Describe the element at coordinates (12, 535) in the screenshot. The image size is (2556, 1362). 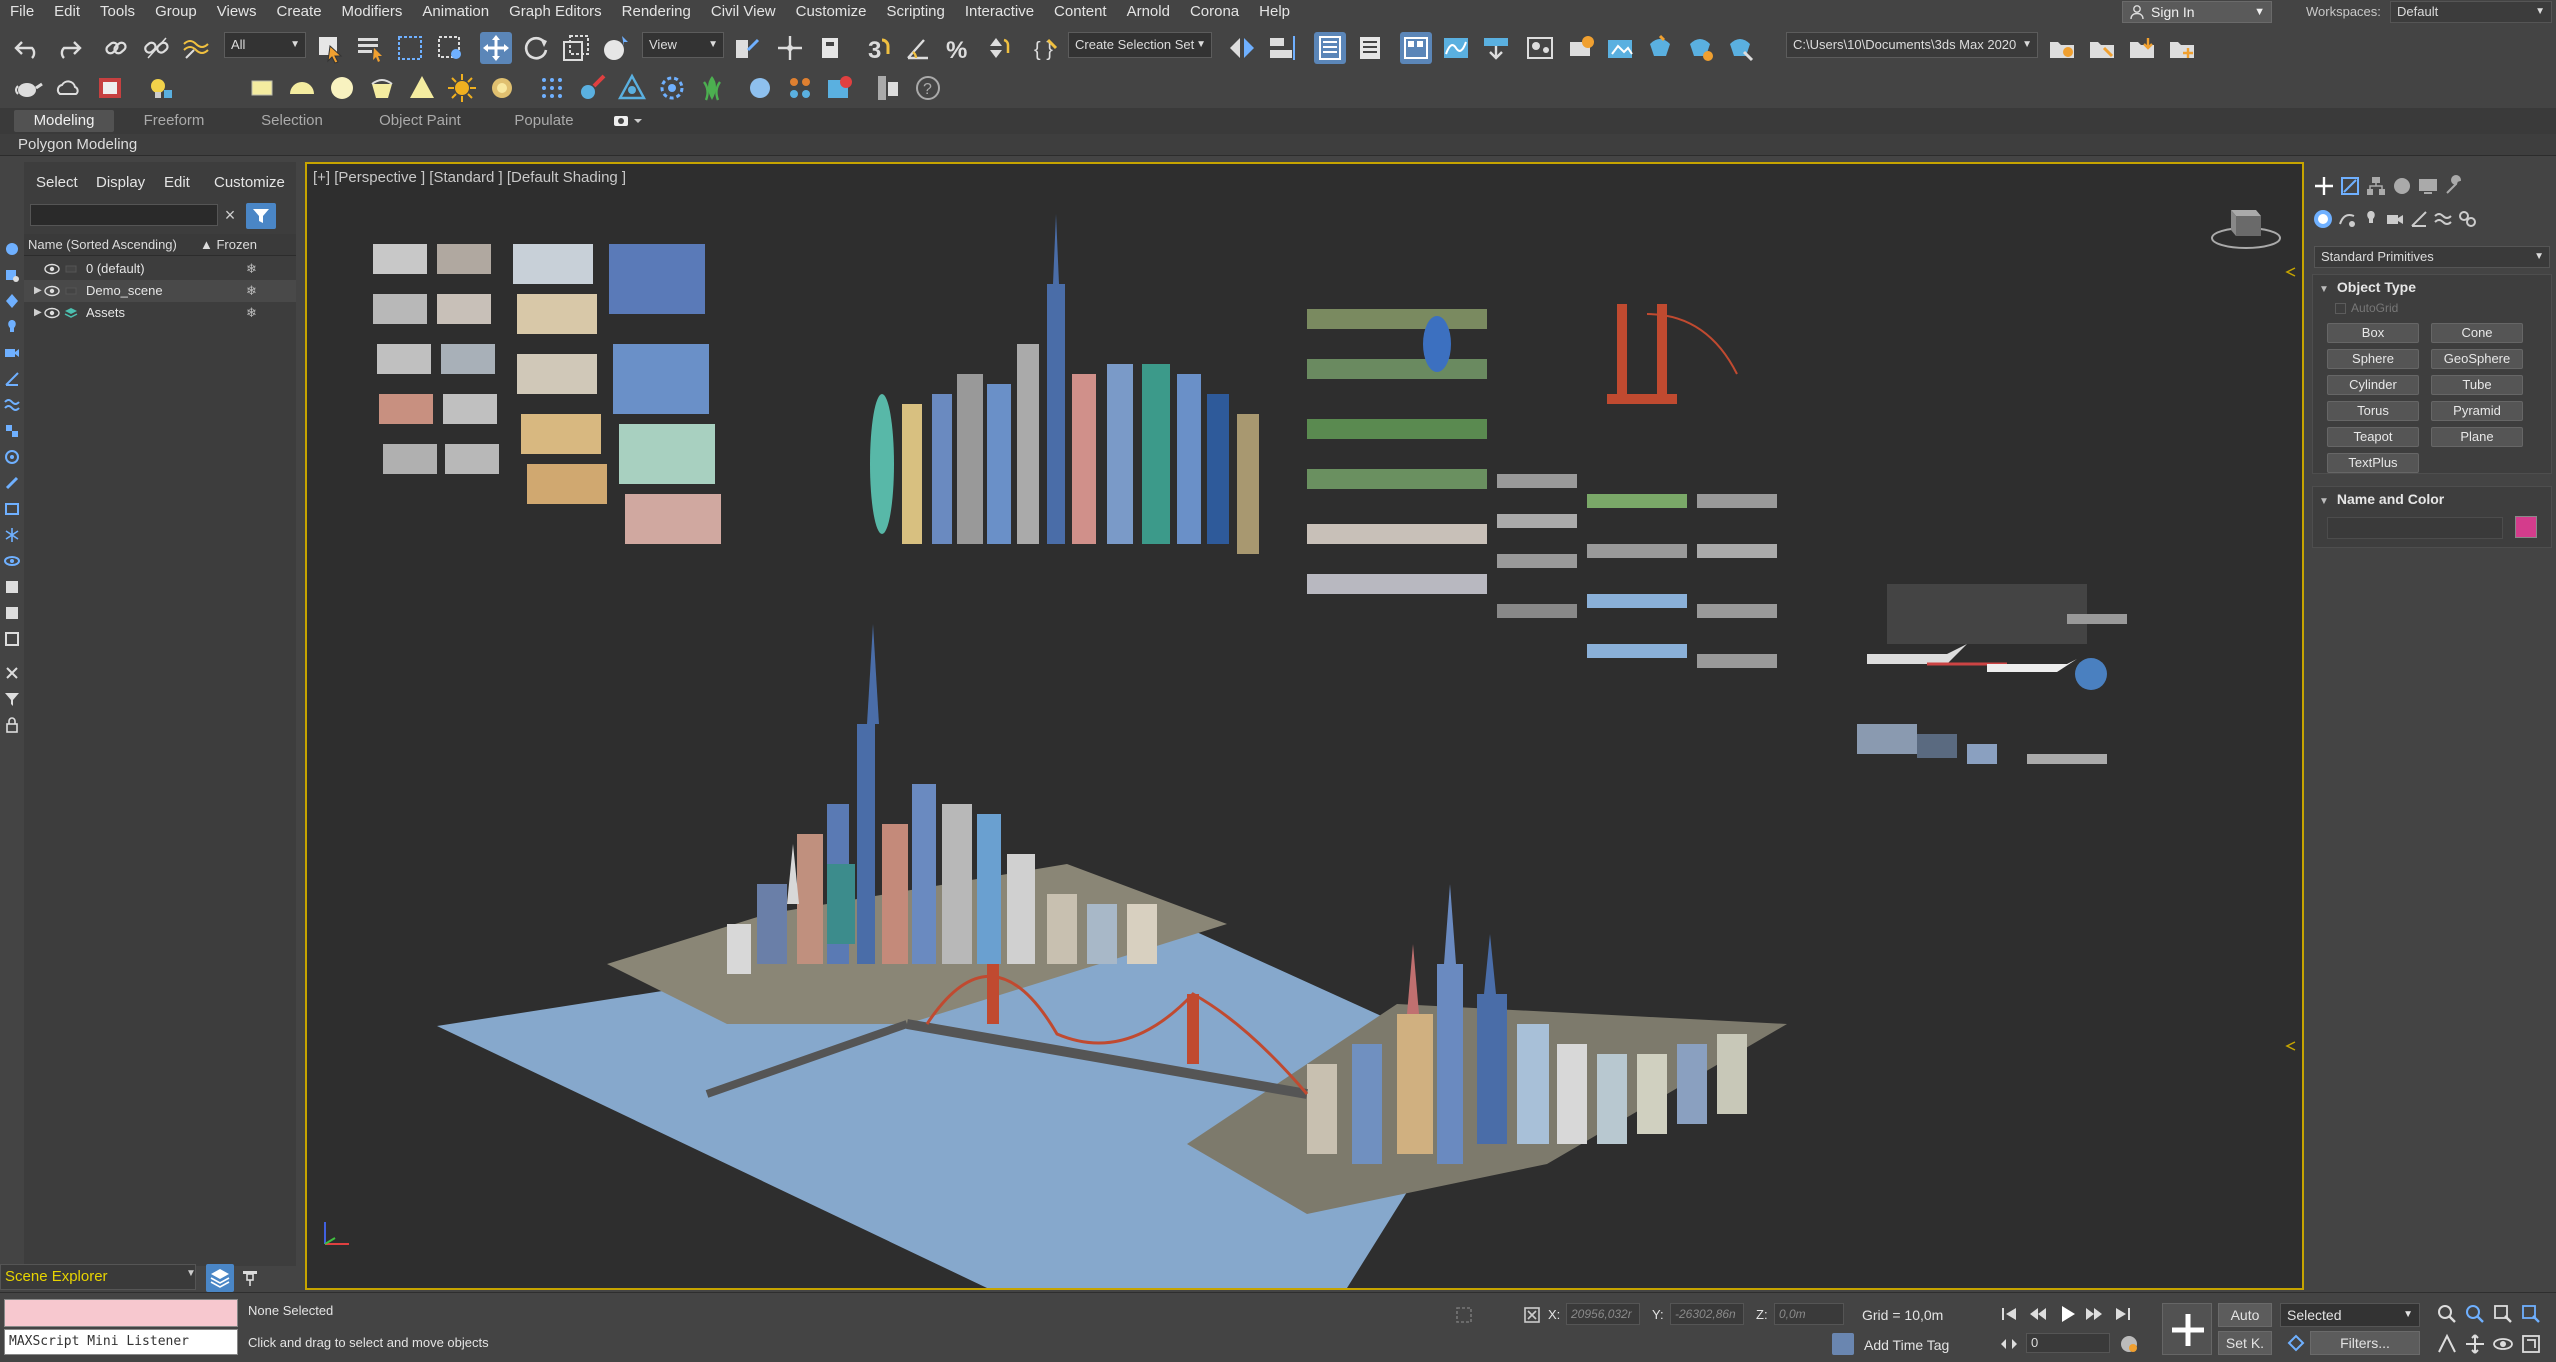
I see `display-frozen-icon` at that location.